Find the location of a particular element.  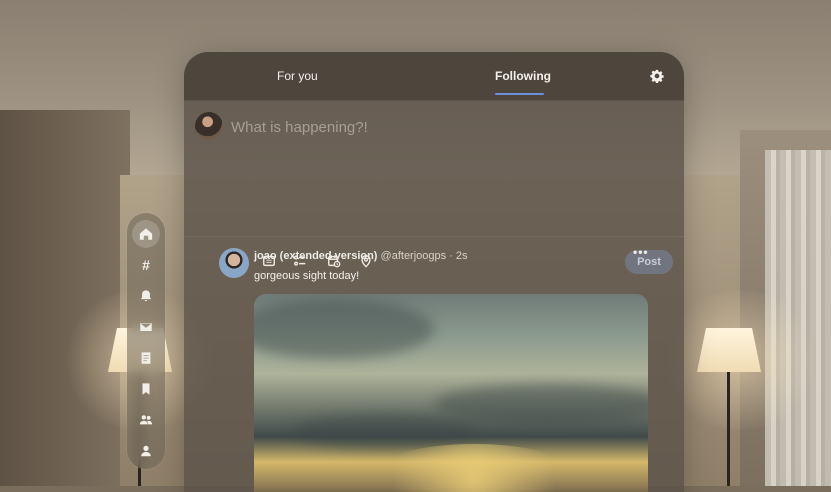

nav-home is located at coordinates (146, 234).